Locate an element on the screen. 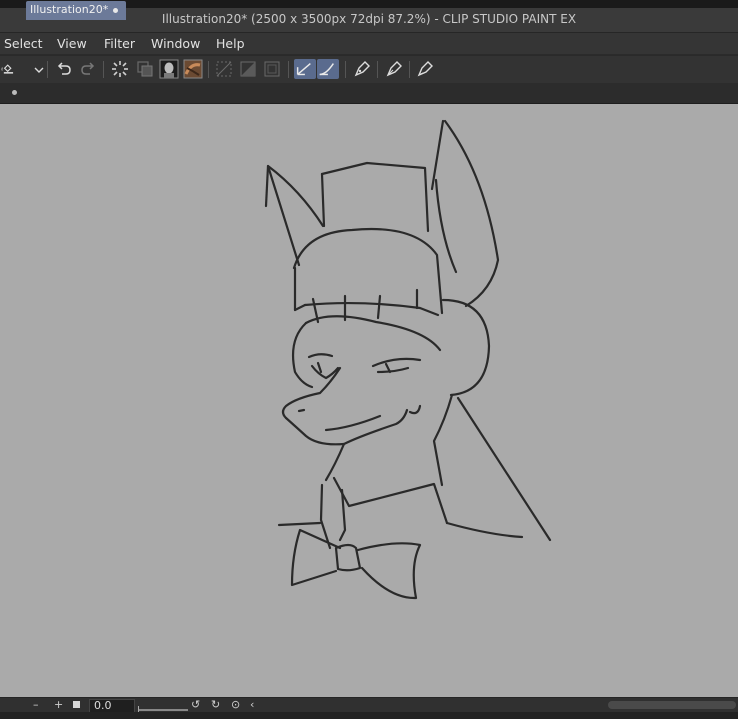 The width and height of the screenshot is (738, 719). horizontal-scrollbar is located at coordinates (672, 705).